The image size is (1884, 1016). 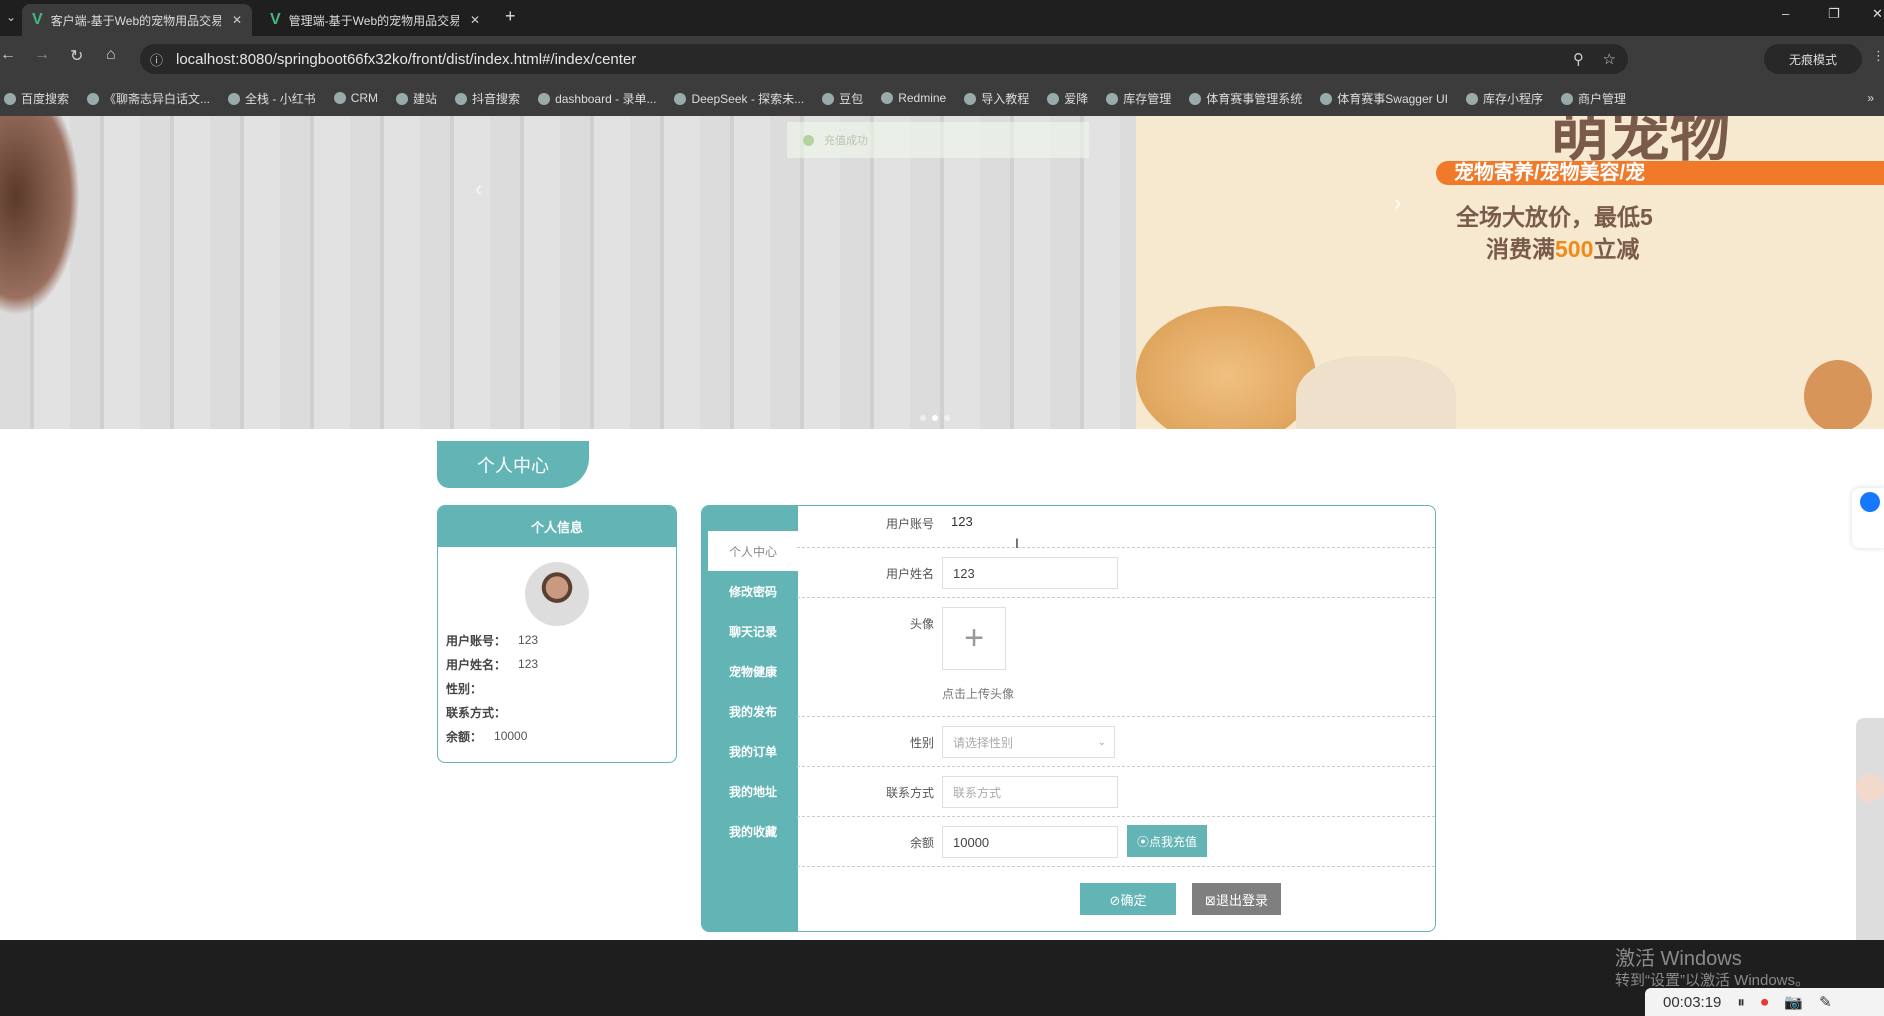 I want to click on activation-watermark-subtitle: 转到“设置”以激活 Windows。, so click(x=1713, y=980).